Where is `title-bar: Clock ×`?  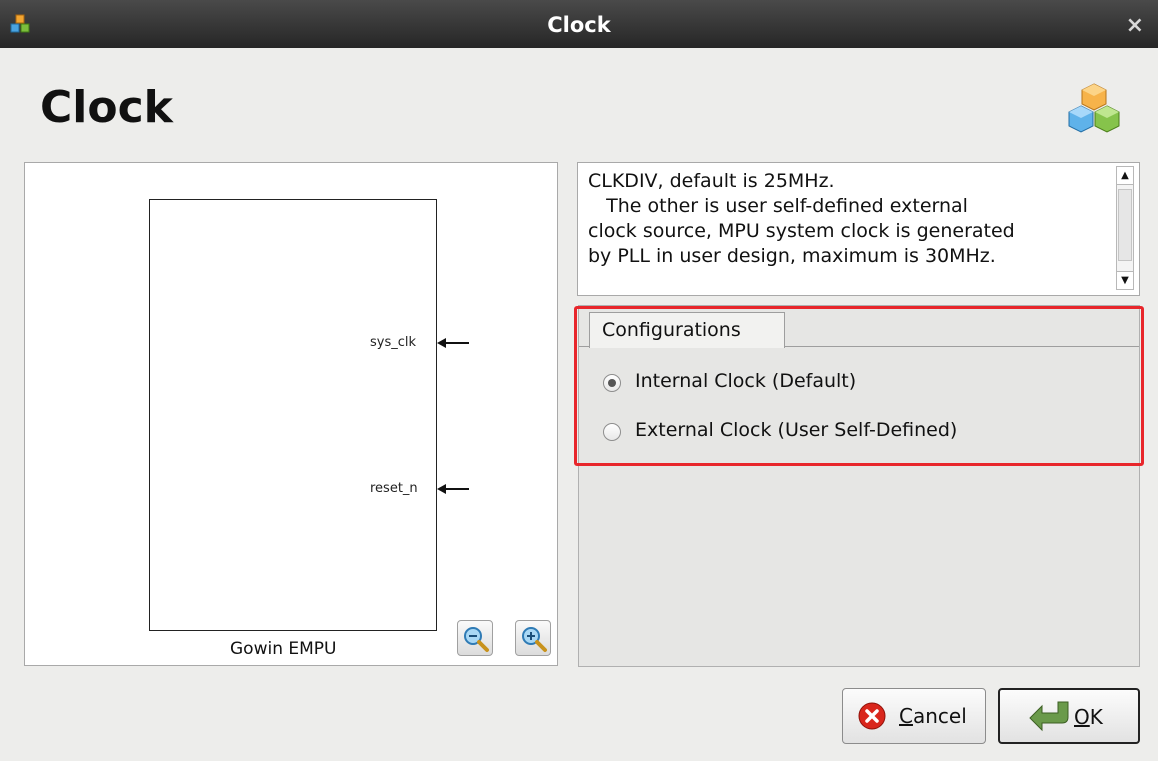 title-bar: Clock × is located at coordinates (579, 24).